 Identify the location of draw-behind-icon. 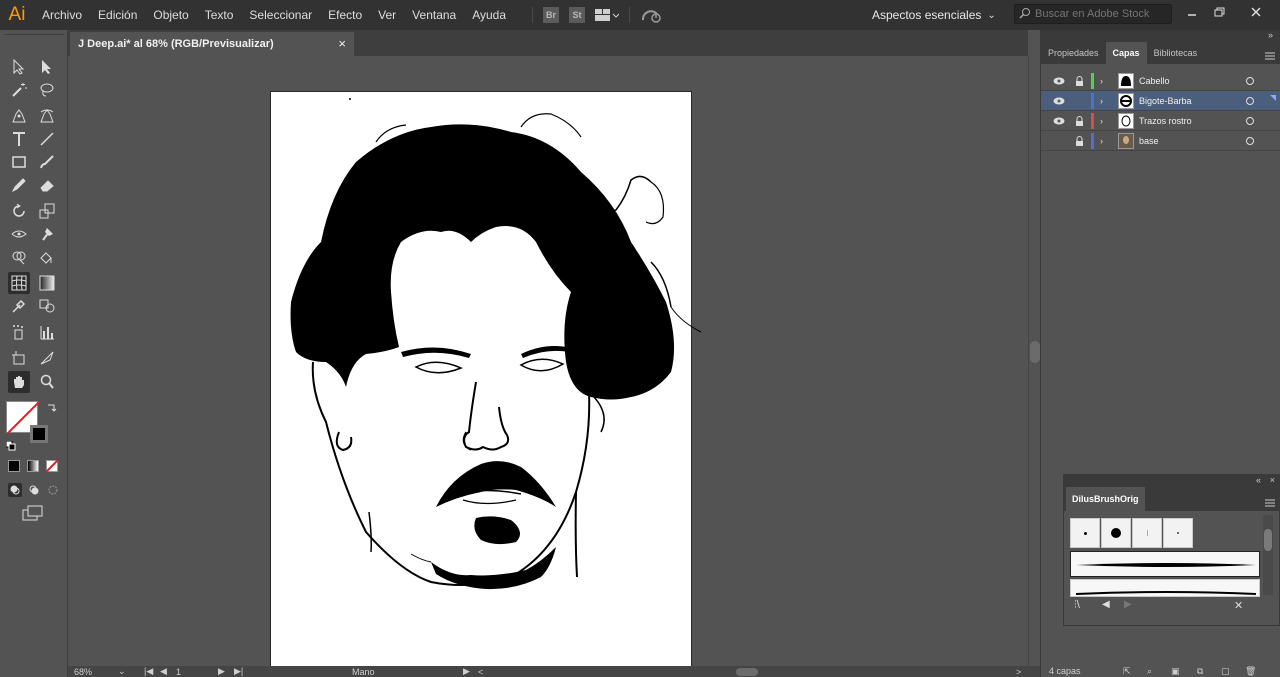
(34, 490).